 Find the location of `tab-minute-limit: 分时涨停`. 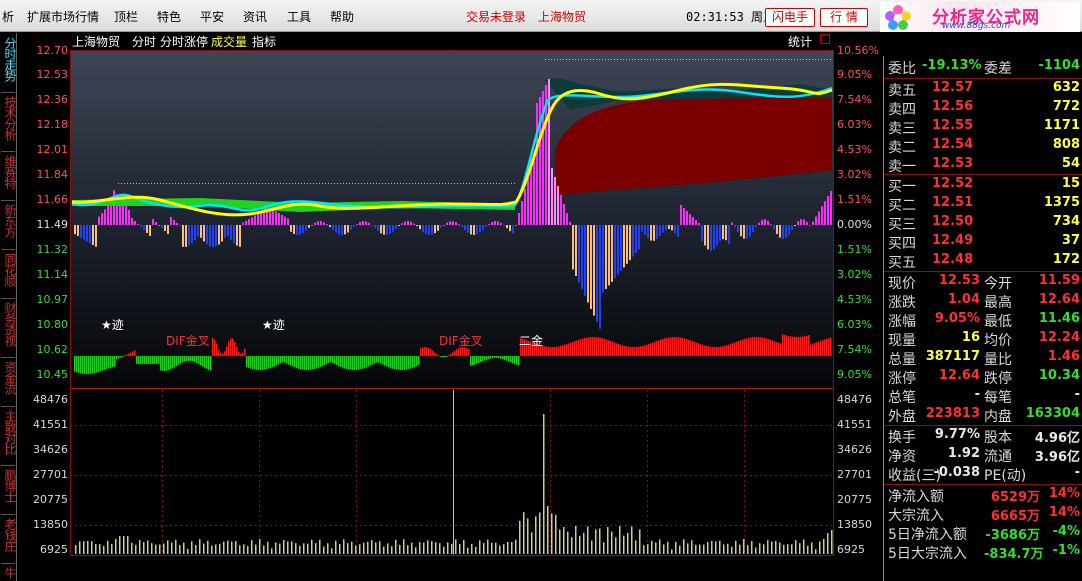

tab-minute-limit: 分时涨停 is located at coordinates (184, 41).